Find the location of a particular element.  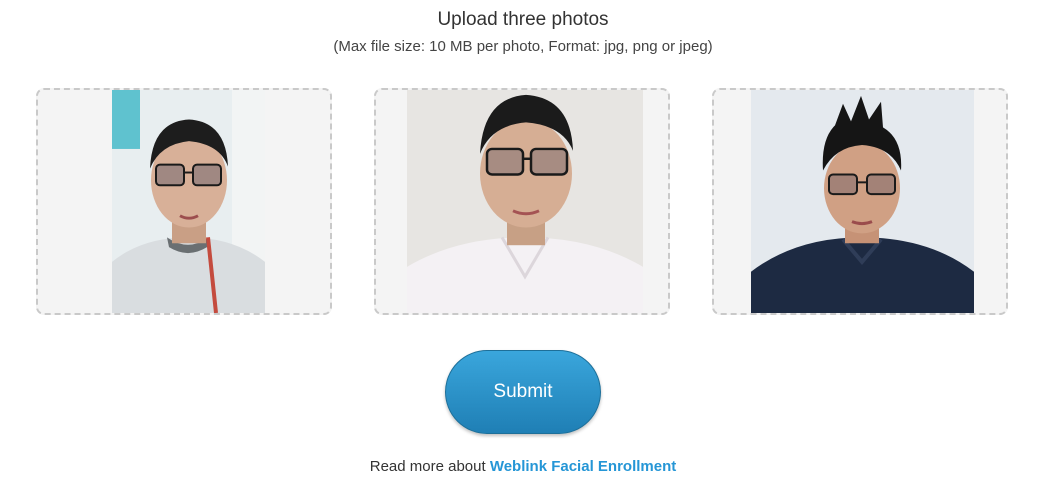

weblink-facial-enrollment-link: Weblink Facial Enrollment is located at coordinates (583, 466).